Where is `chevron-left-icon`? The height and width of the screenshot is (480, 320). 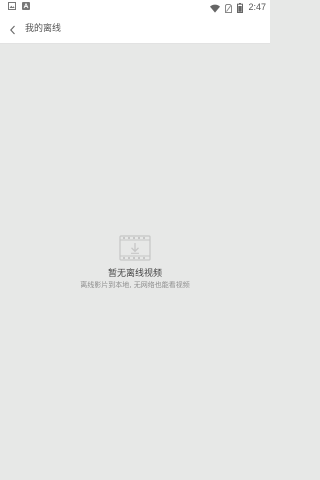 chevron-left-icon is located at coordinates (13, 29).